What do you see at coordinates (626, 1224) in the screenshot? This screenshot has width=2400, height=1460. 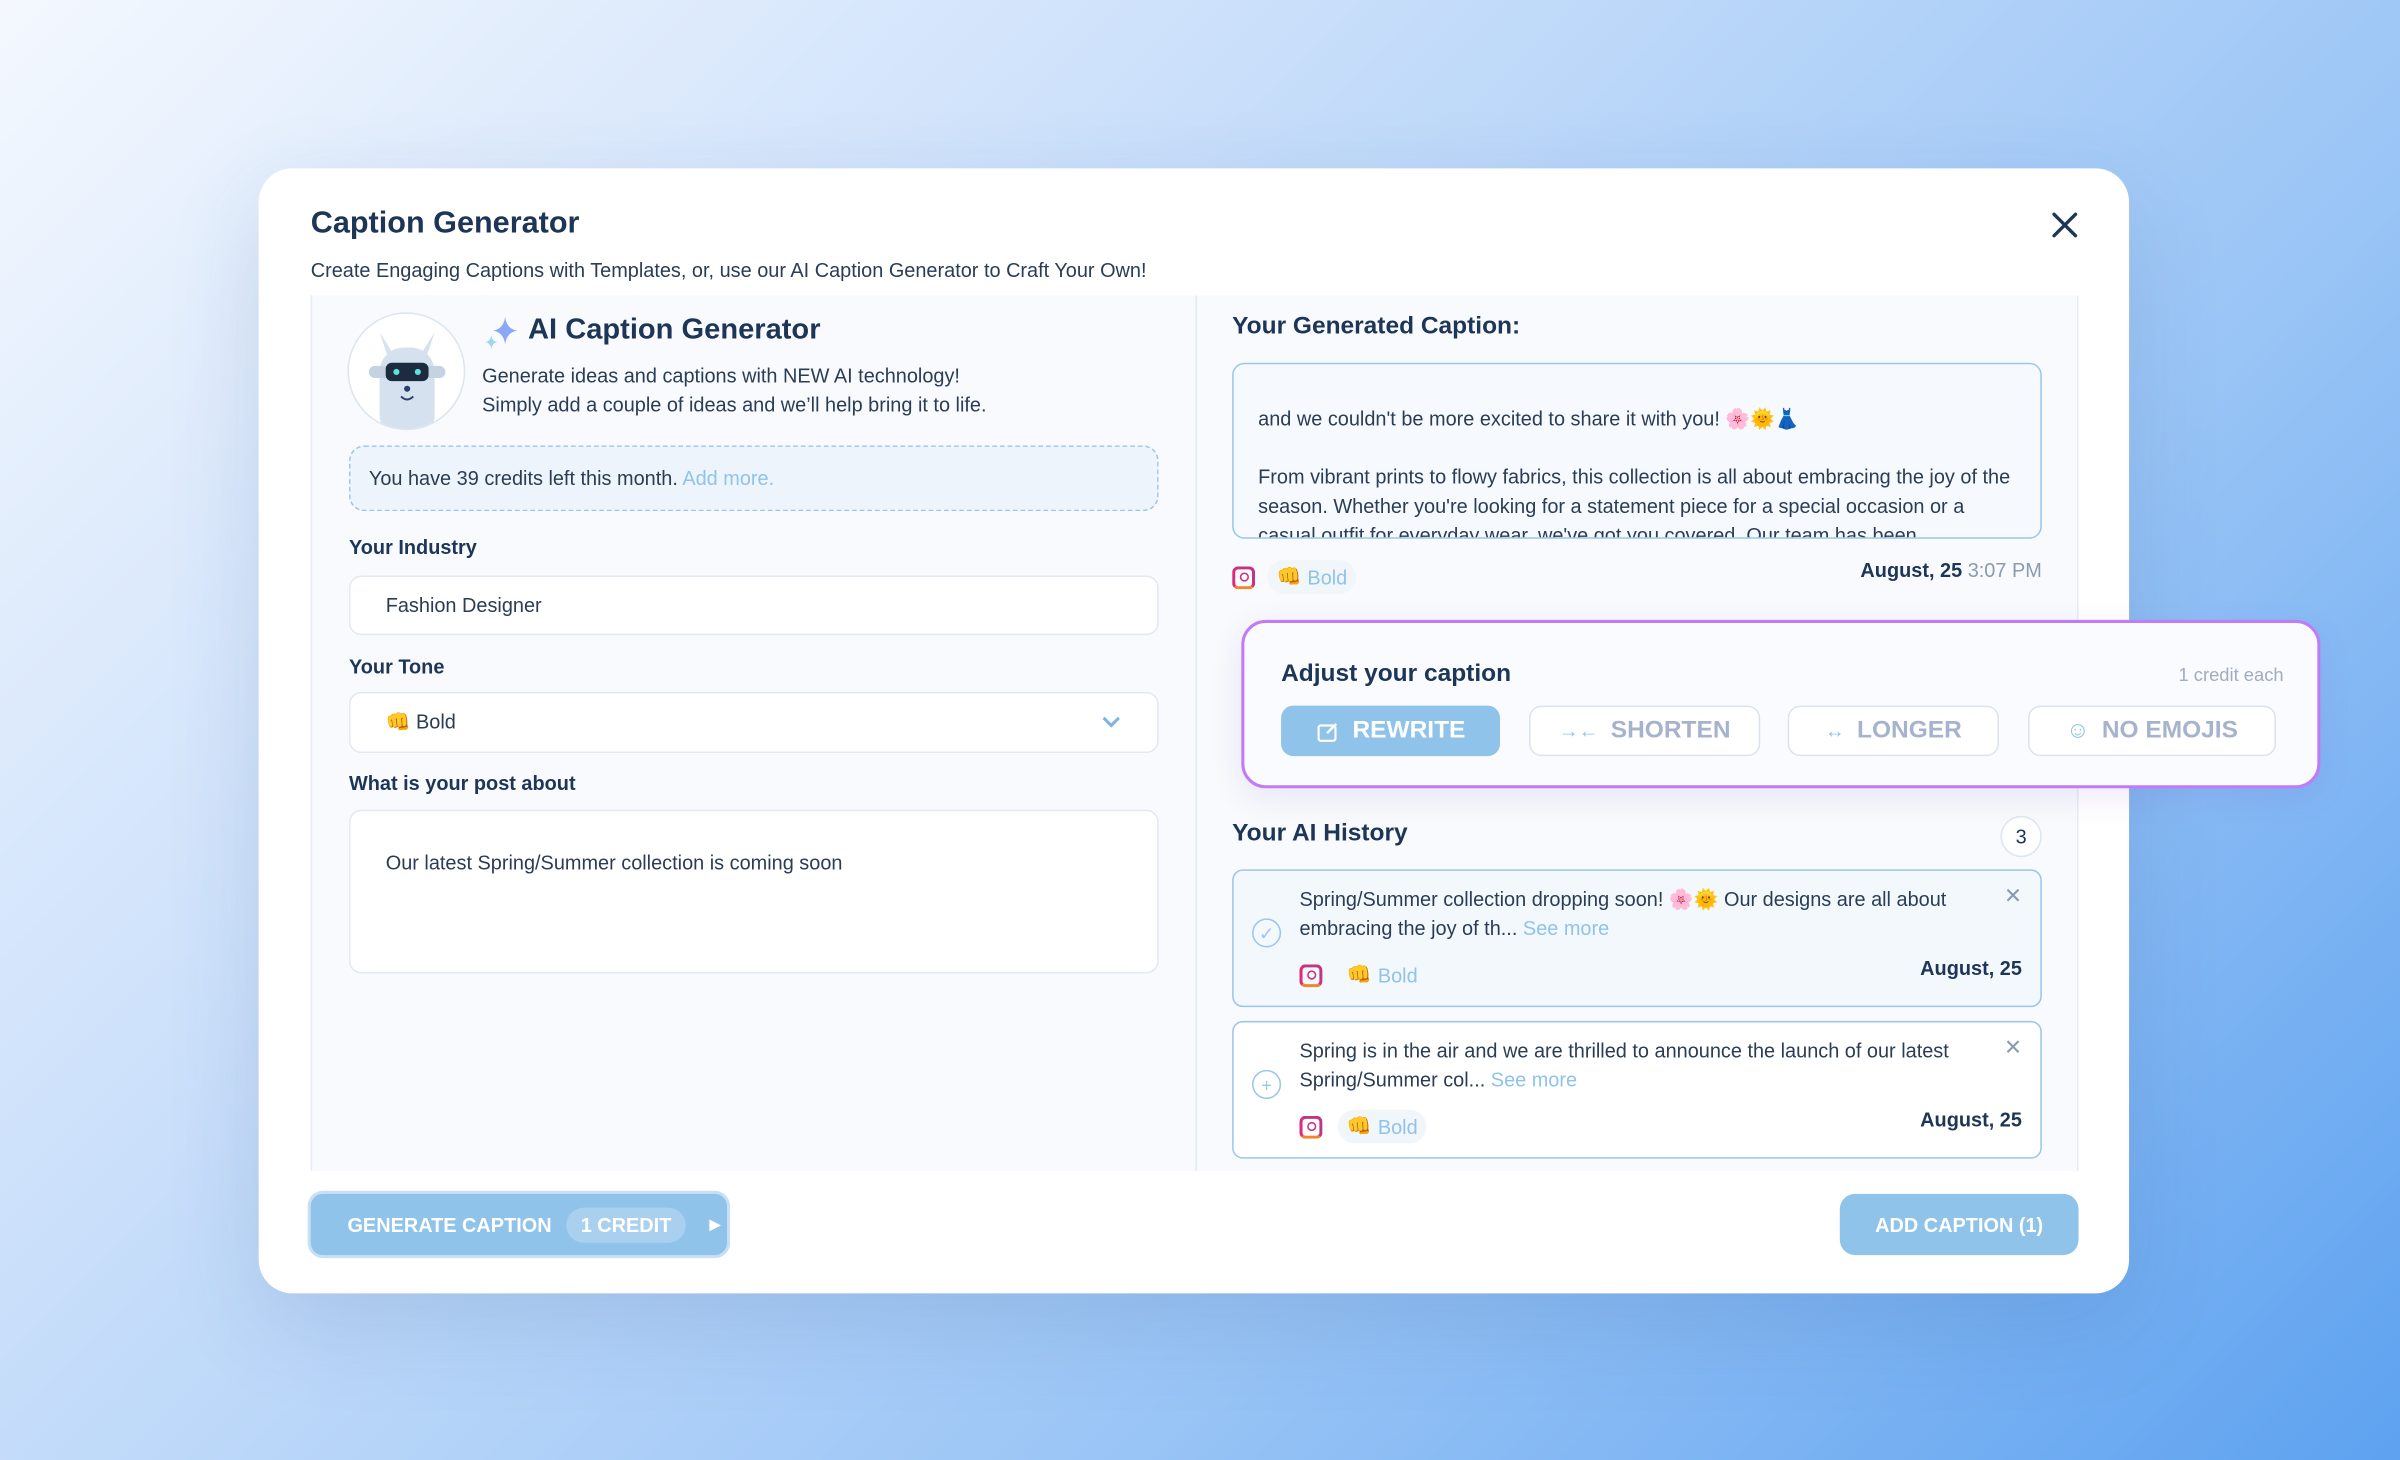 I see `credit-cost-chip: 1 CREDIT` at bounding box center [626, 1224].